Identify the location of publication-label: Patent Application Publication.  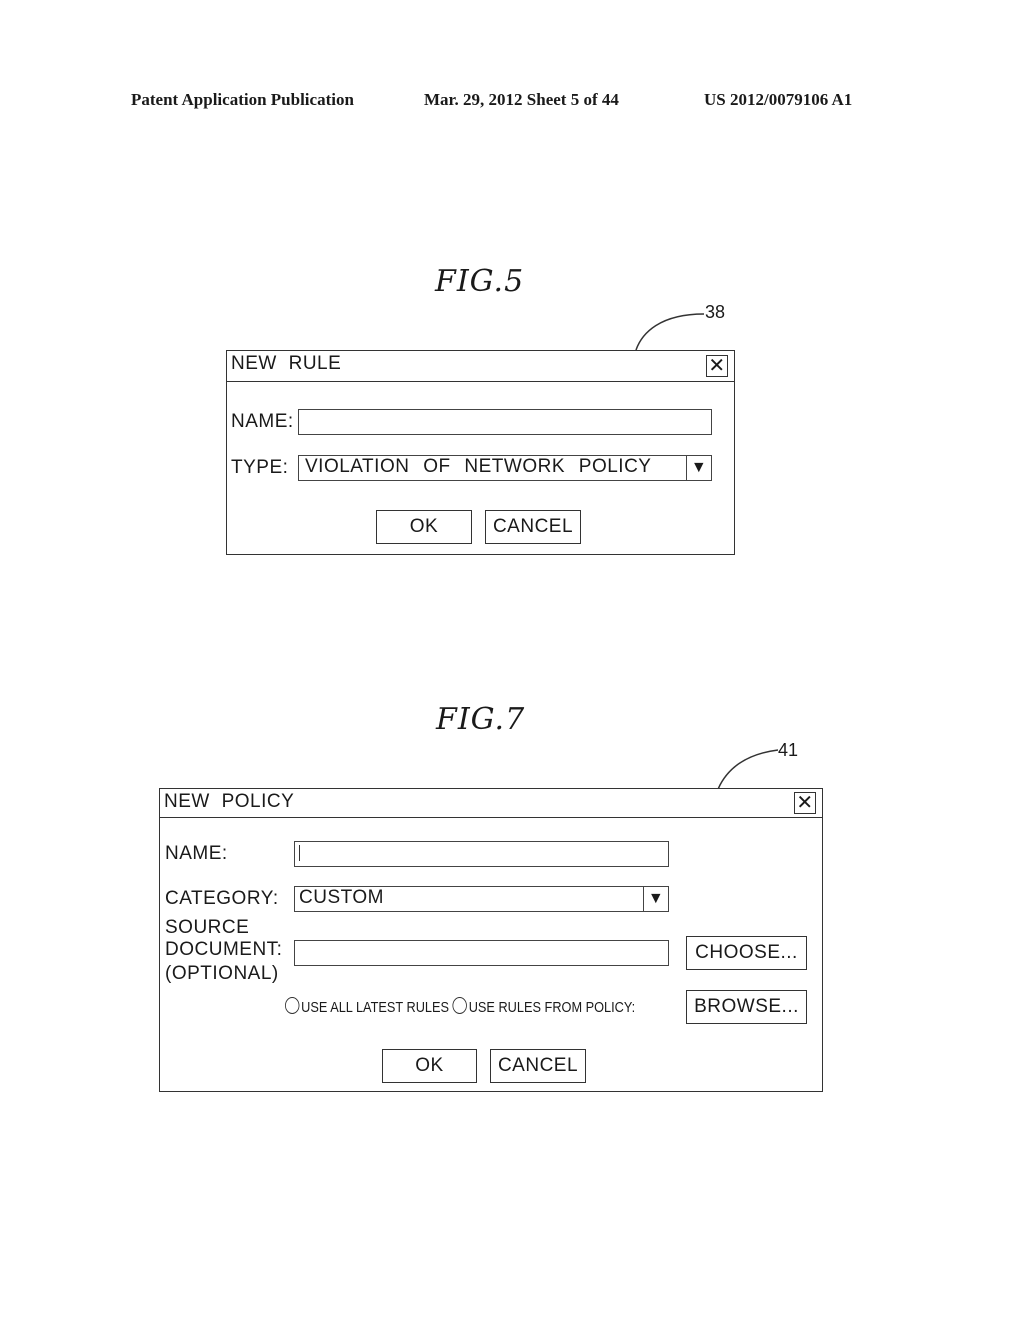
(242, 99).